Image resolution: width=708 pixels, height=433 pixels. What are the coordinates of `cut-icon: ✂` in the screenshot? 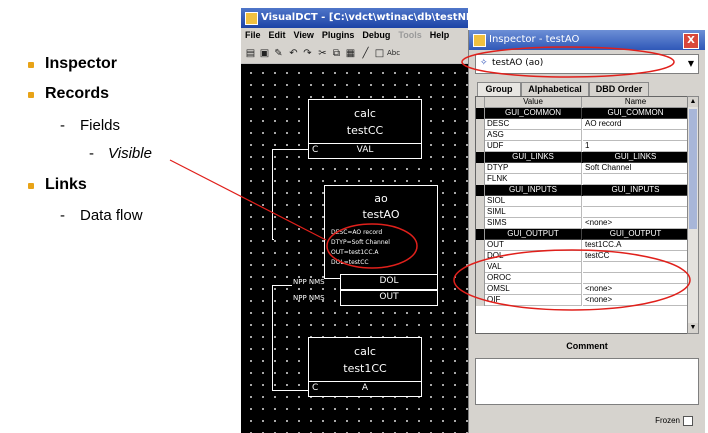 It's located at (322, 53).